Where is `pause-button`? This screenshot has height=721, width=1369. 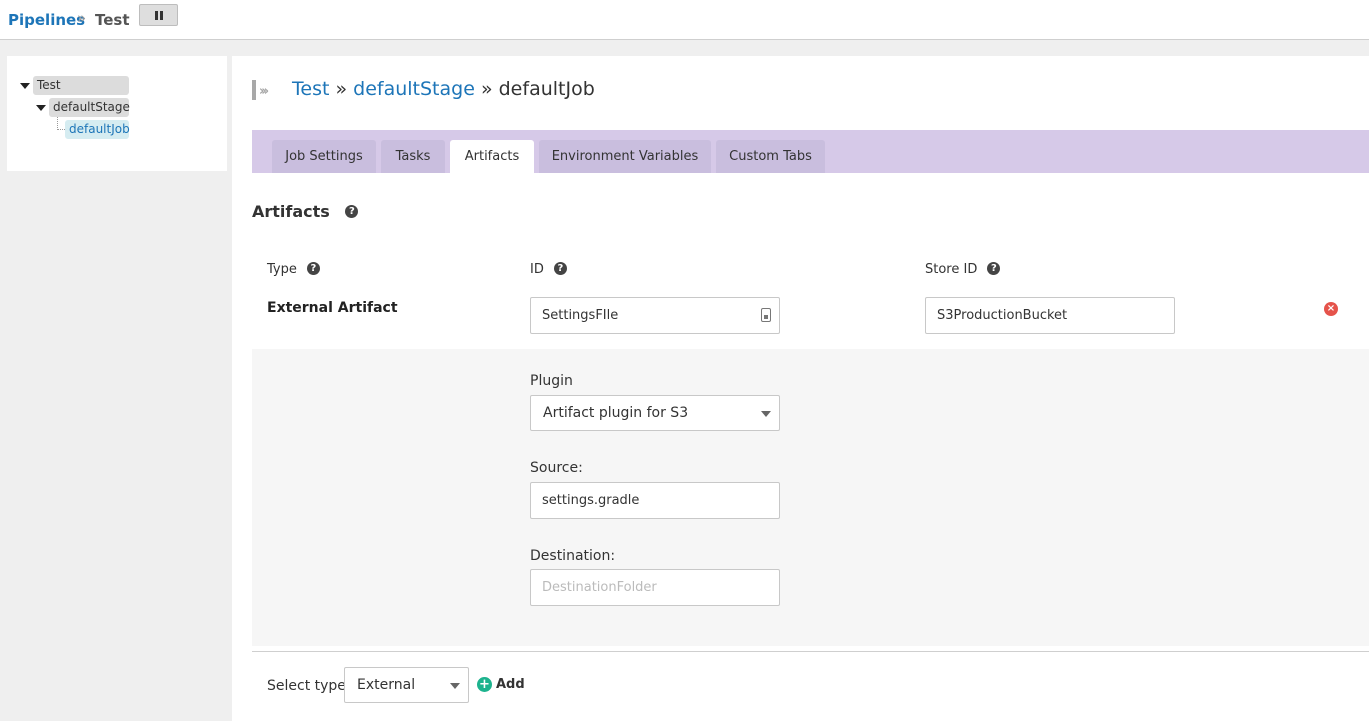 pause-button is located at coordinates (158, 15).